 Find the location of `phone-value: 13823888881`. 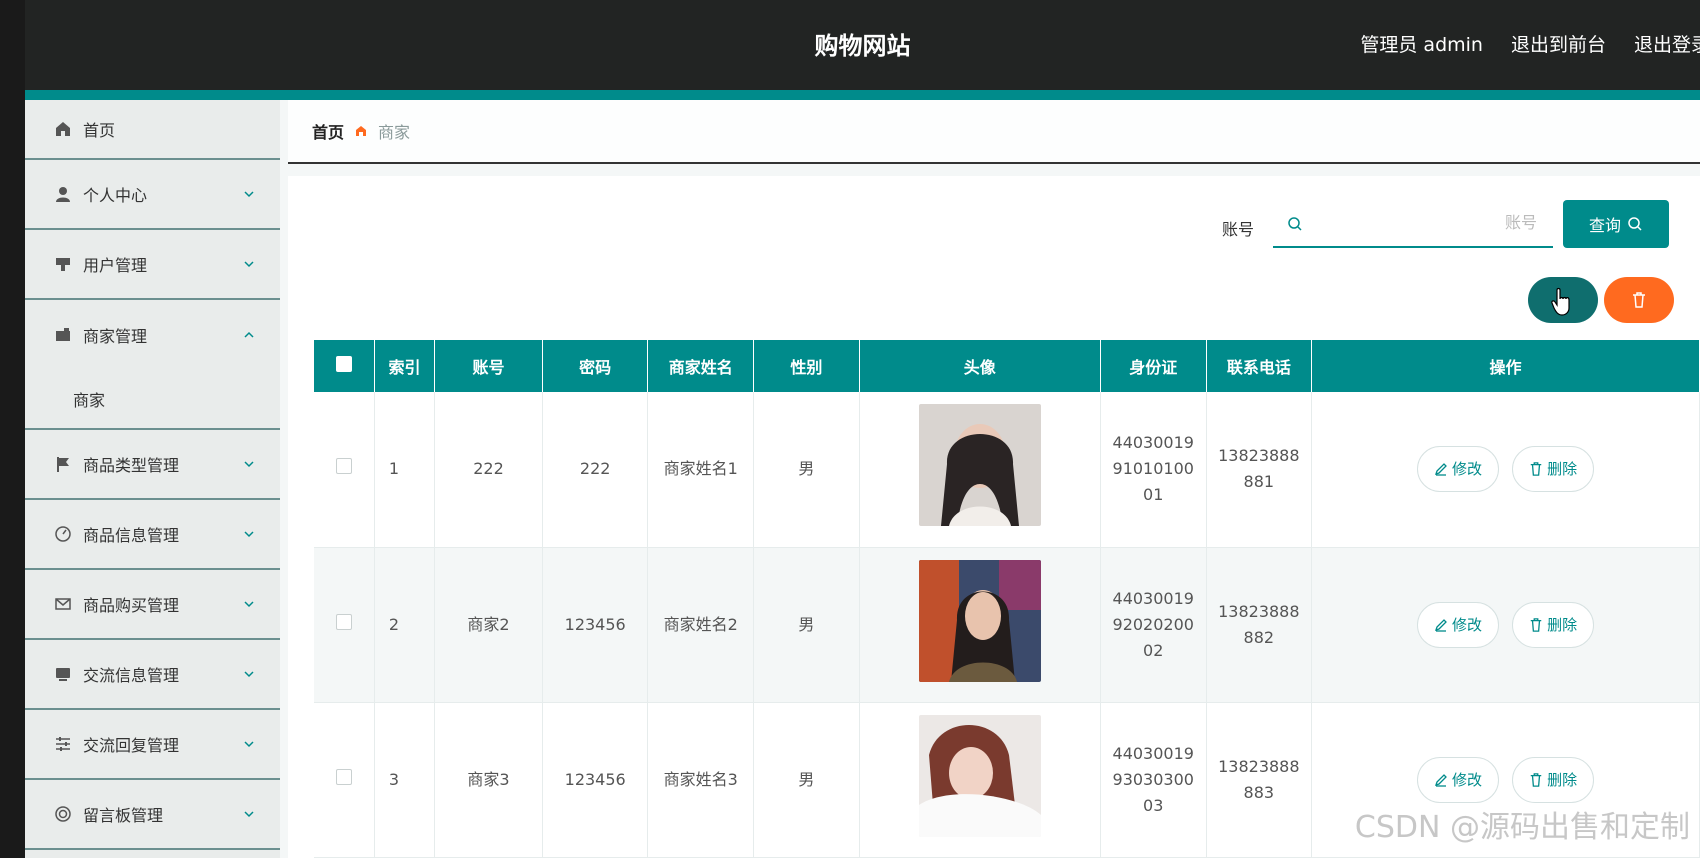

phone-value: 13823888881 is located at coordinates (1259, 469).